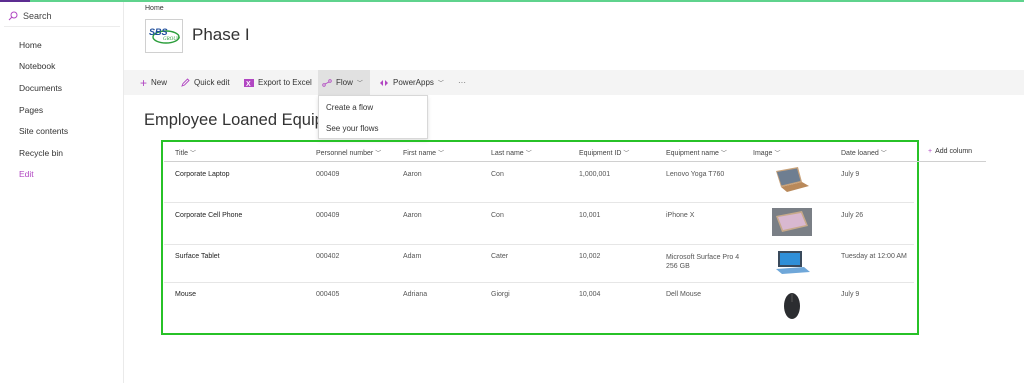 The width and height of the screenshot is (1024, 383). I want to click on add-column-label: Add column, so click(954, 151).